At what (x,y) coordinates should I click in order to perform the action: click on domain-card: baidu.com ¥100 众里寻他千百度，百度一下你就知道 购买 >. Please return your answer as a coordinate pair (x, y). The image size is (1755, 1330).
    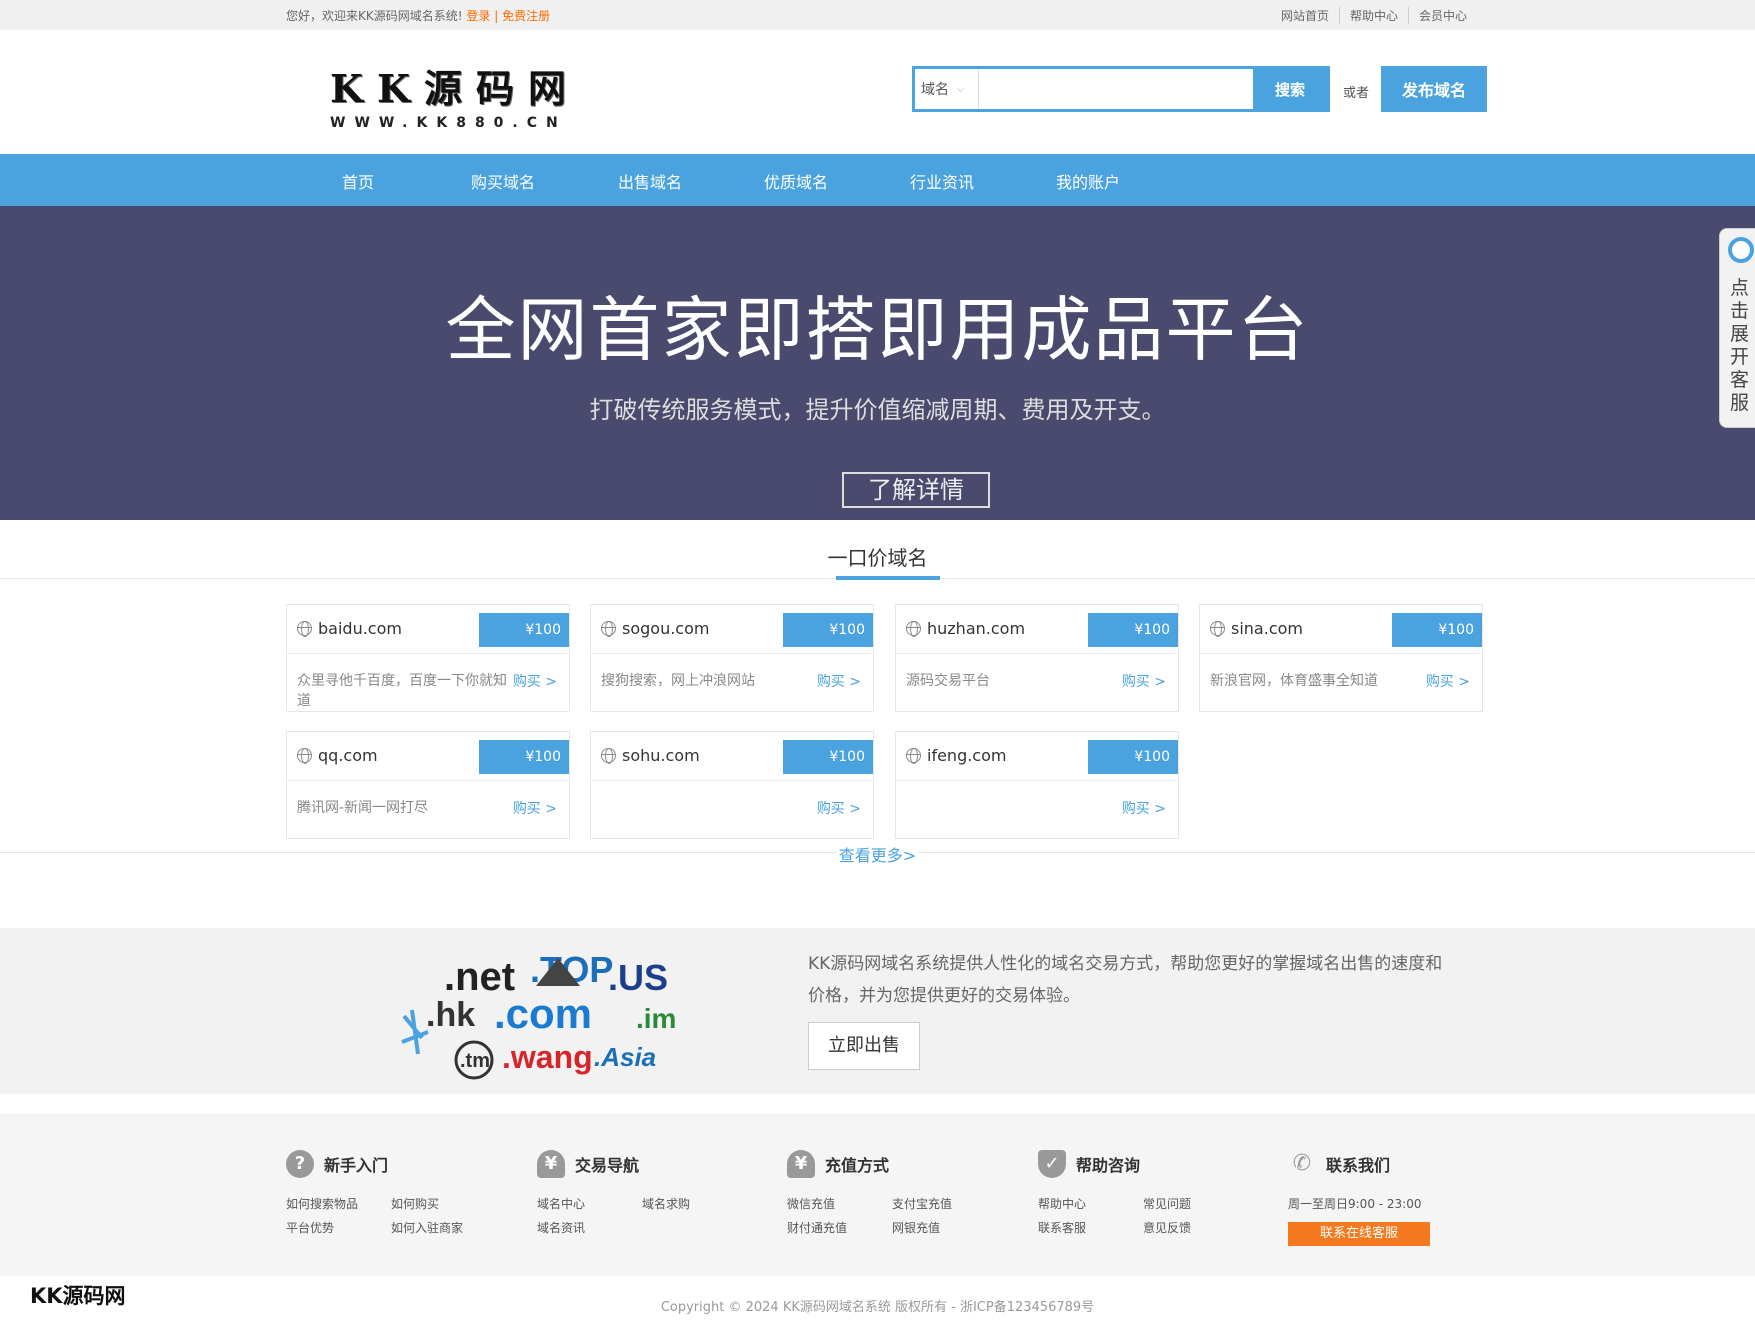
    Looking at the image, I should click on (428, 658).